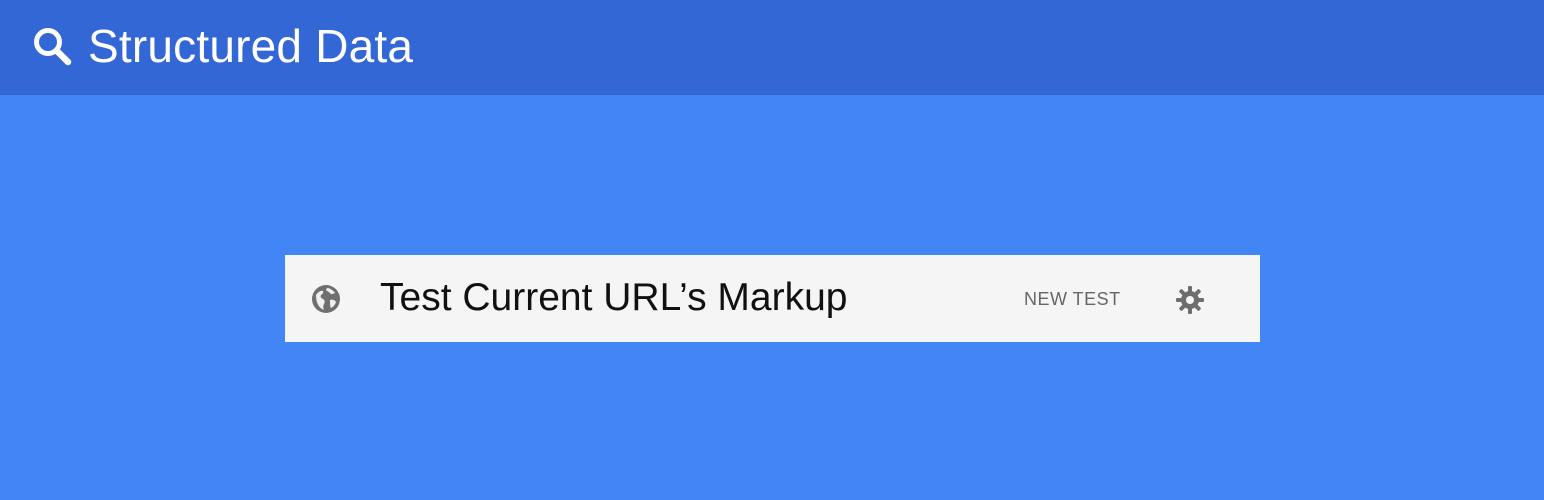  I want to click on gear-icon, so click(1190, 300).